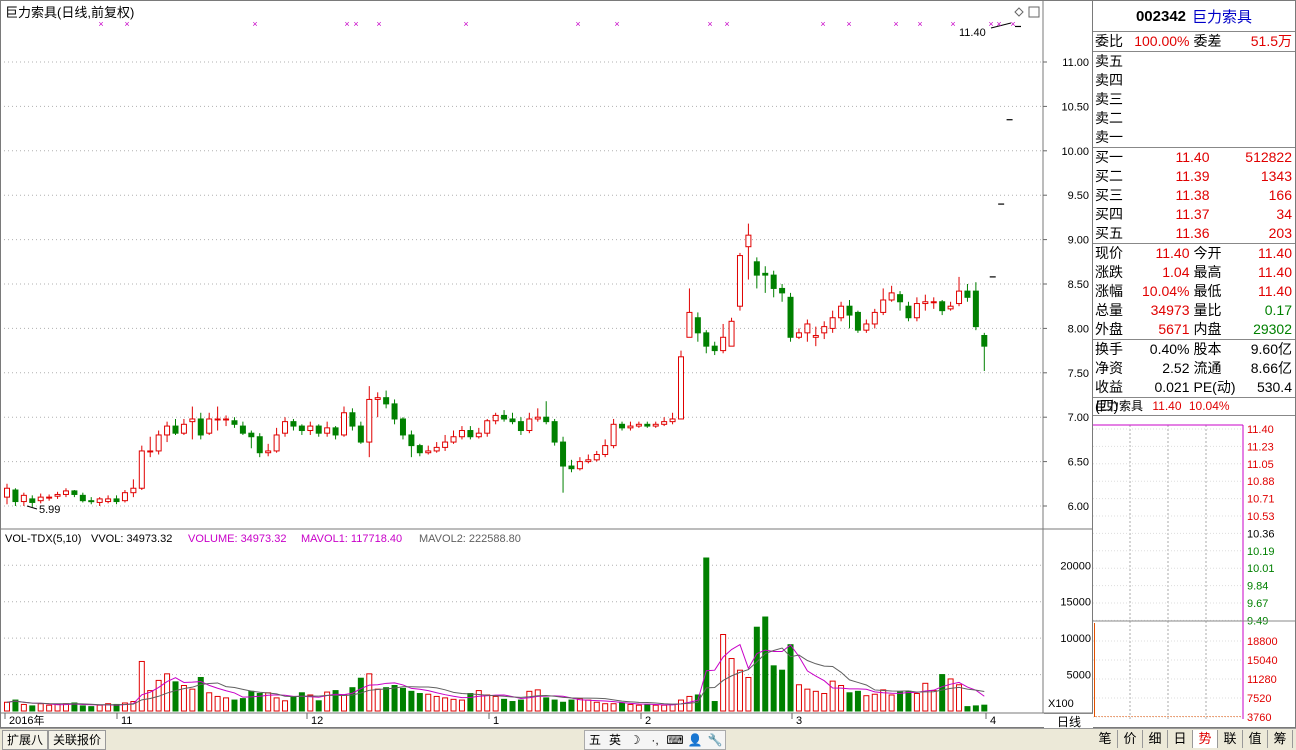  I want to click on right-tab: 价, so click(1130, 739).